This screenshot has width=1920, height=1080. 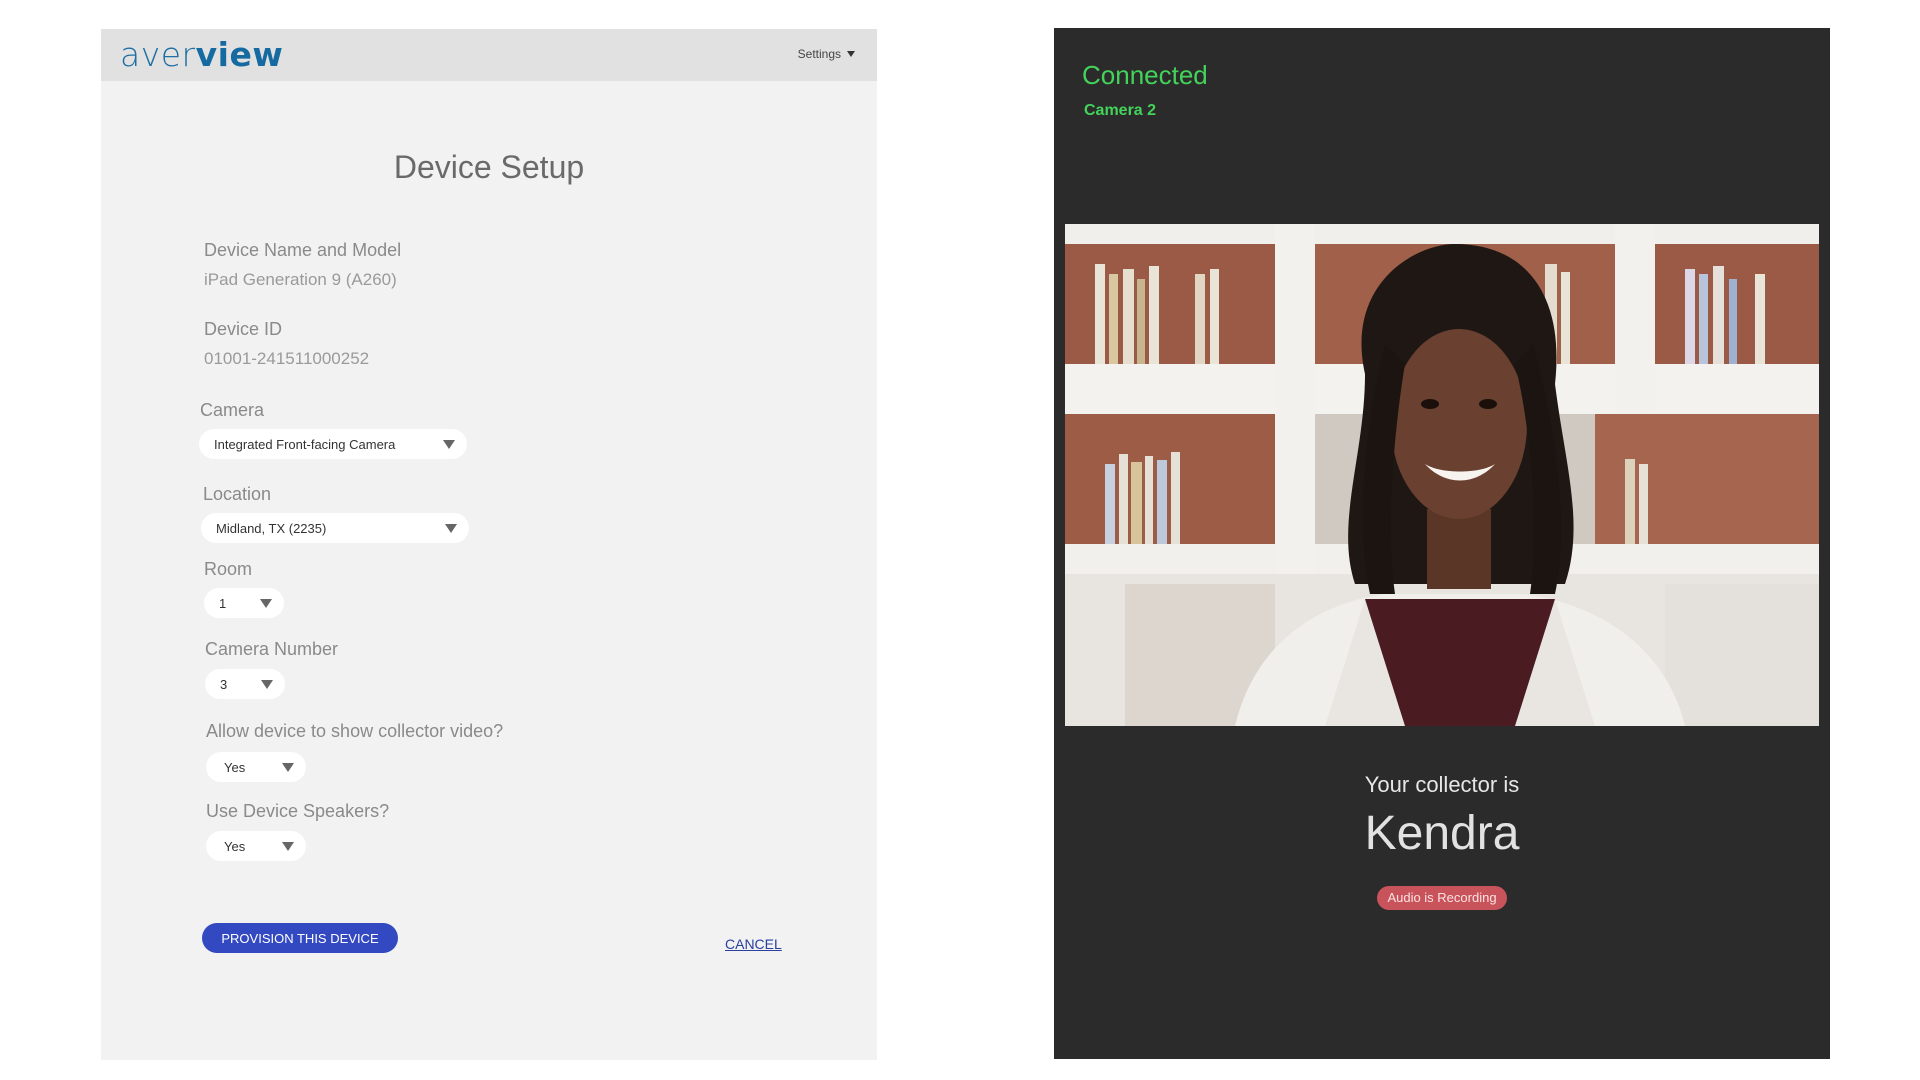 I want to click on speakers-select-value: Yes, so click(x=235, y=846).